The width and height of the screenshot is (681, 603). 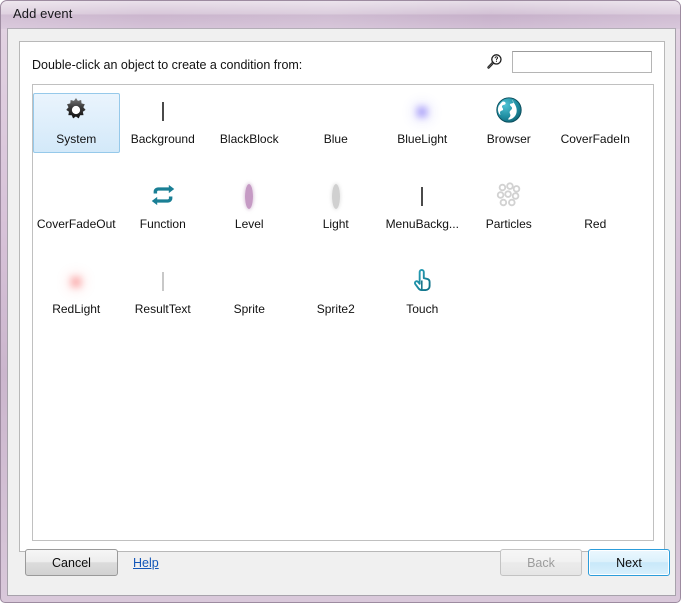 I want to click on text-document-icon, so click(x=162, y=281).